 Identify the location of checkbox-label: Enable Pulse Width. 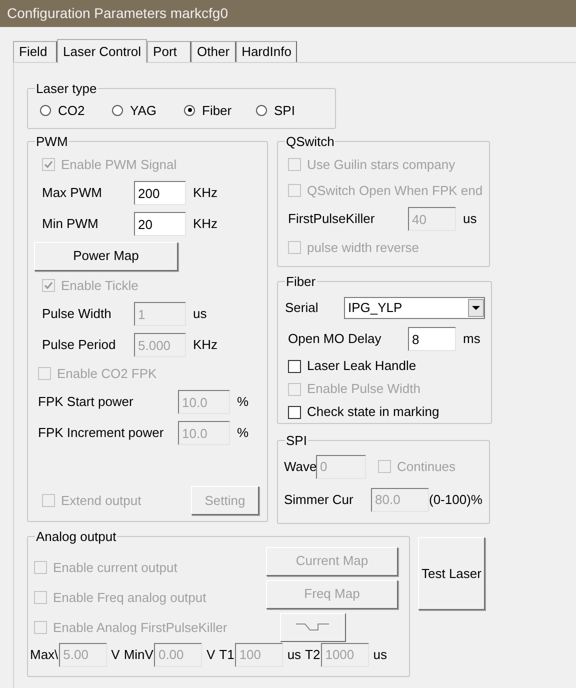
(363, 389).